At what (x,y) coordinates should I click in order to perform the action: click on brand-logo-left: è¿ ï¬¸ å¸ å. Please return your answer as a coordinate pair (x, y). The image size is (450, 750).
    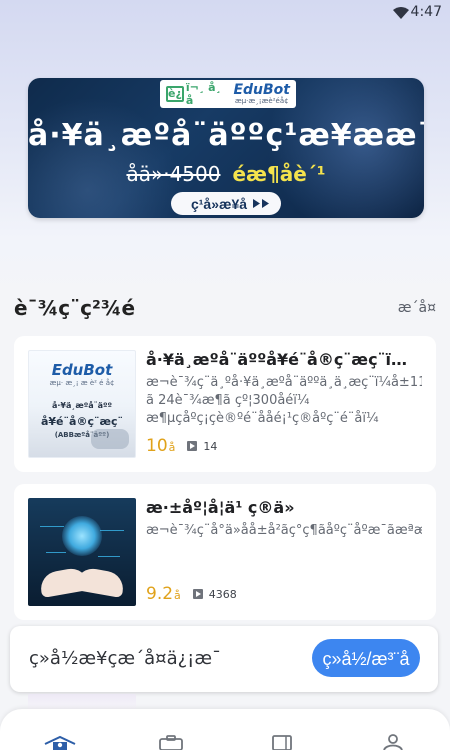
    Looking at the image, I should click on (195, 94).